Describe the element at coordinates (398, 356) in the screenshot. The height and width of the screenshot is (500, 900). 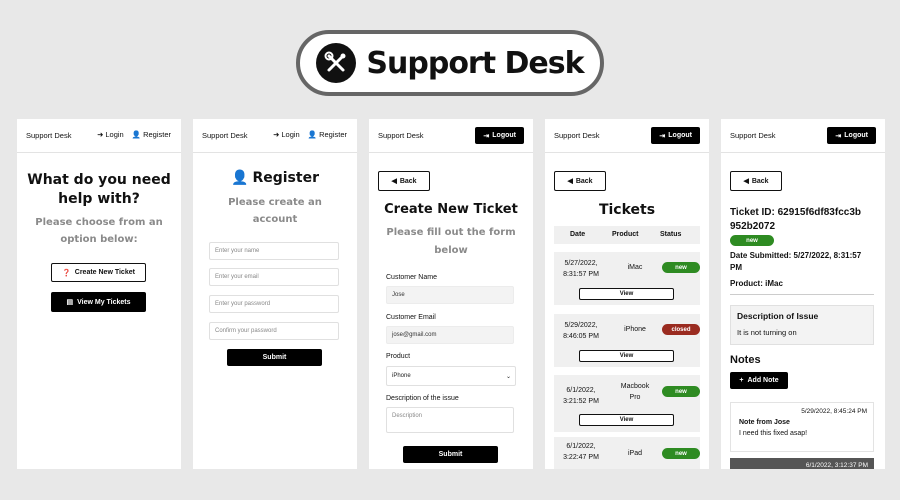
I see `product-label: Product` at that location.